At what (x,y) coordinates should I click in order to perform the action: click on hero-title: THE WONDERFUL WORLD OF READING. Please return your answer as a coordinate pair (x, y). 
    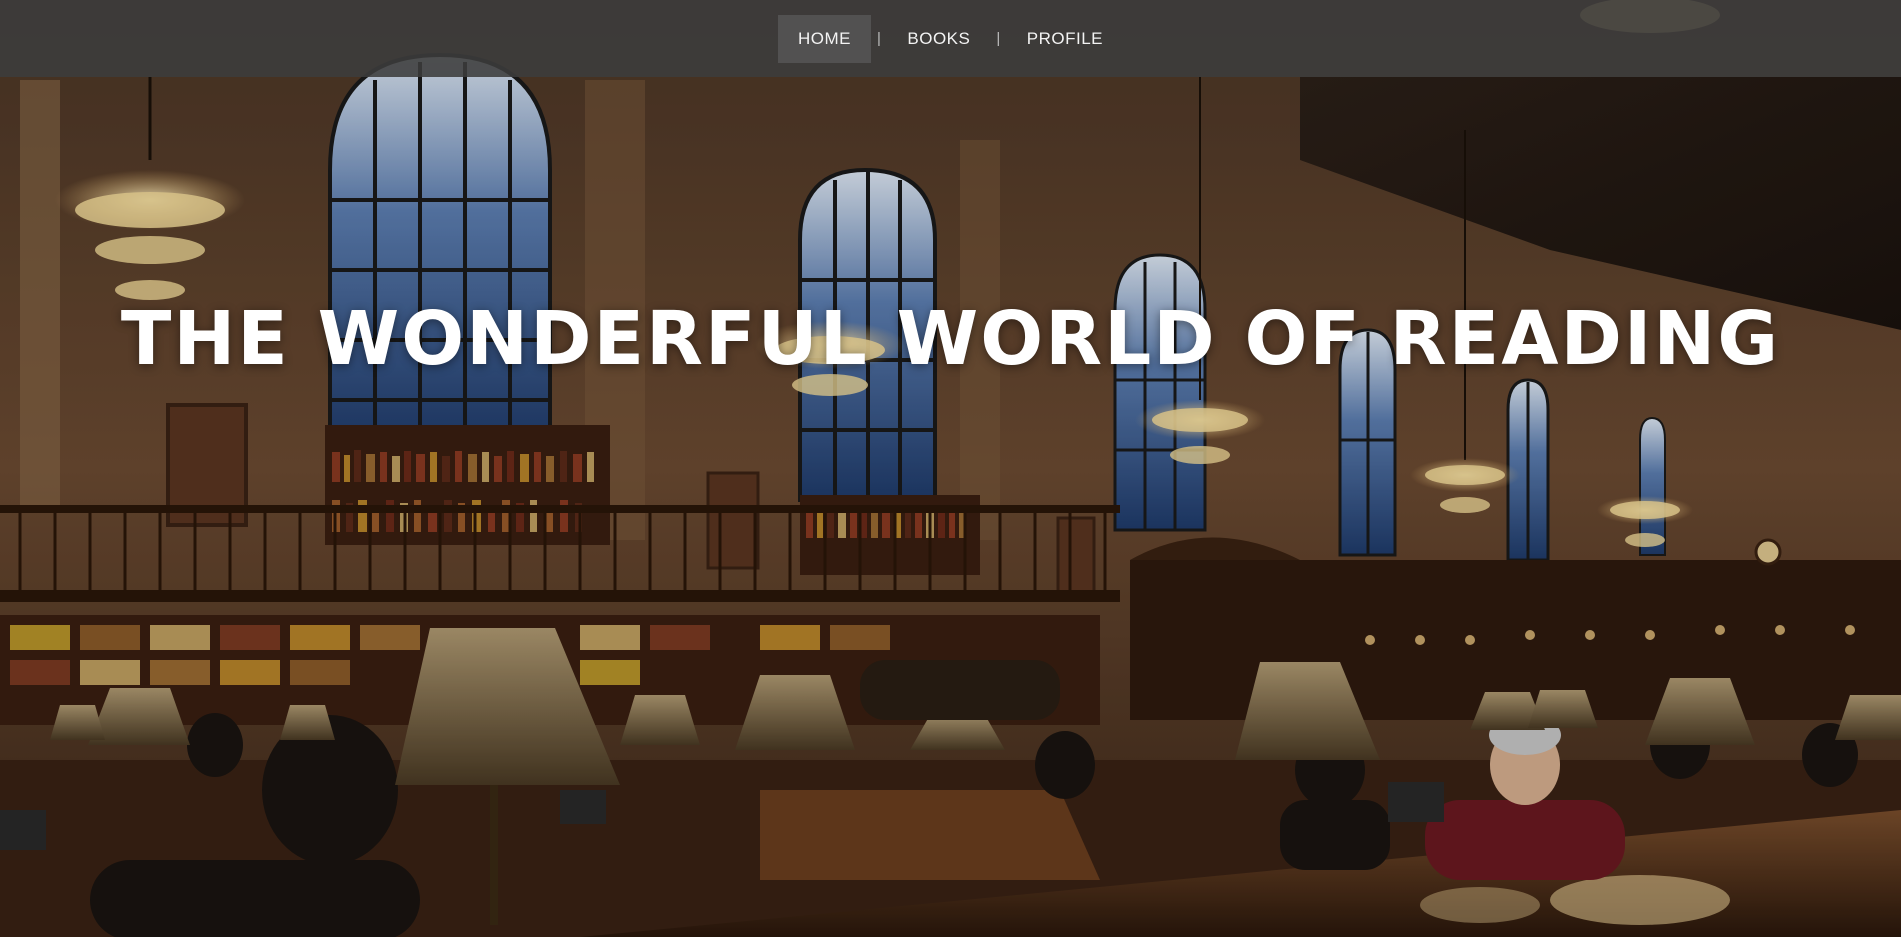
    Looking at the image, I should click on (950, 339).